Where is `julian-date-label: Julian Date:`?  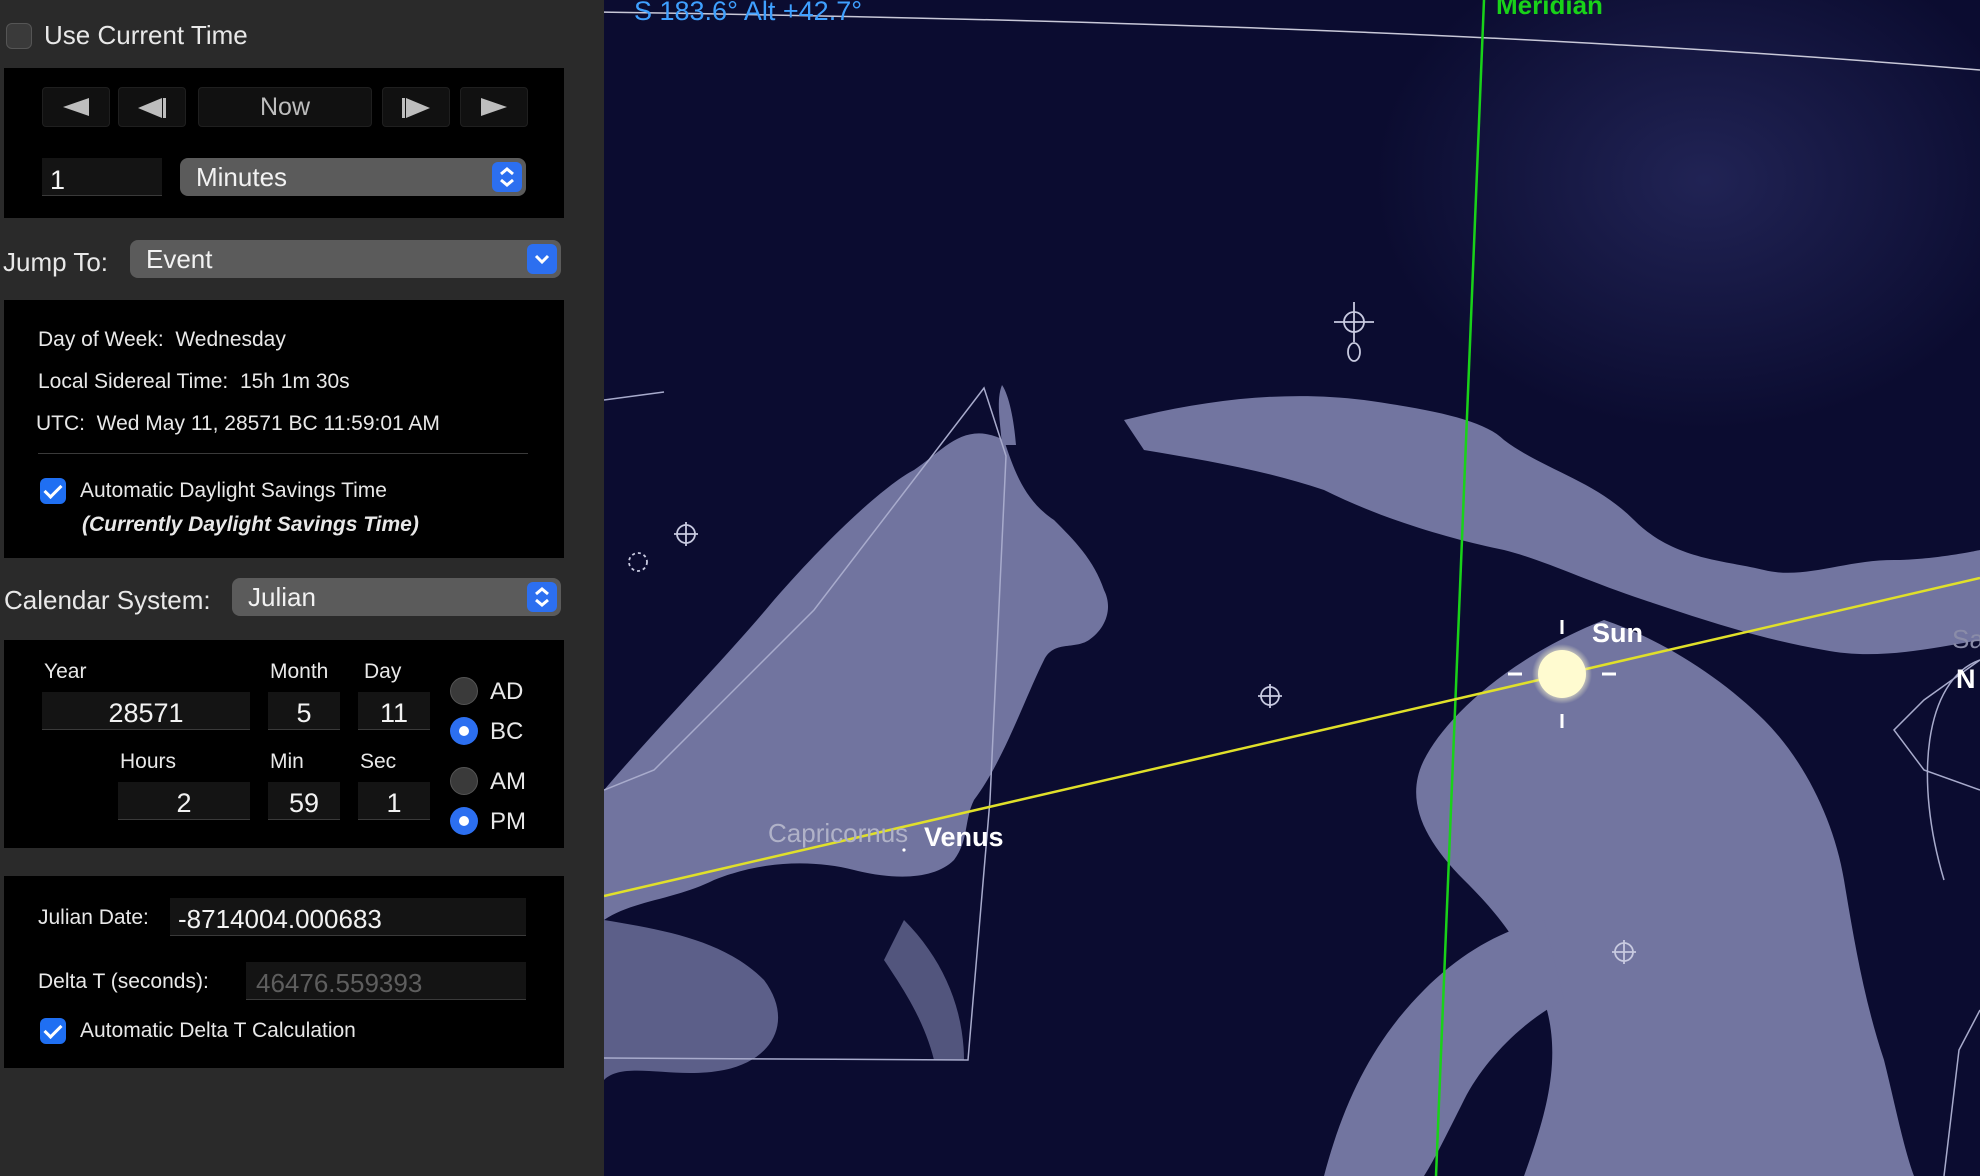
julian-date-label: Julian Date: is located at coordinates (93, 917).